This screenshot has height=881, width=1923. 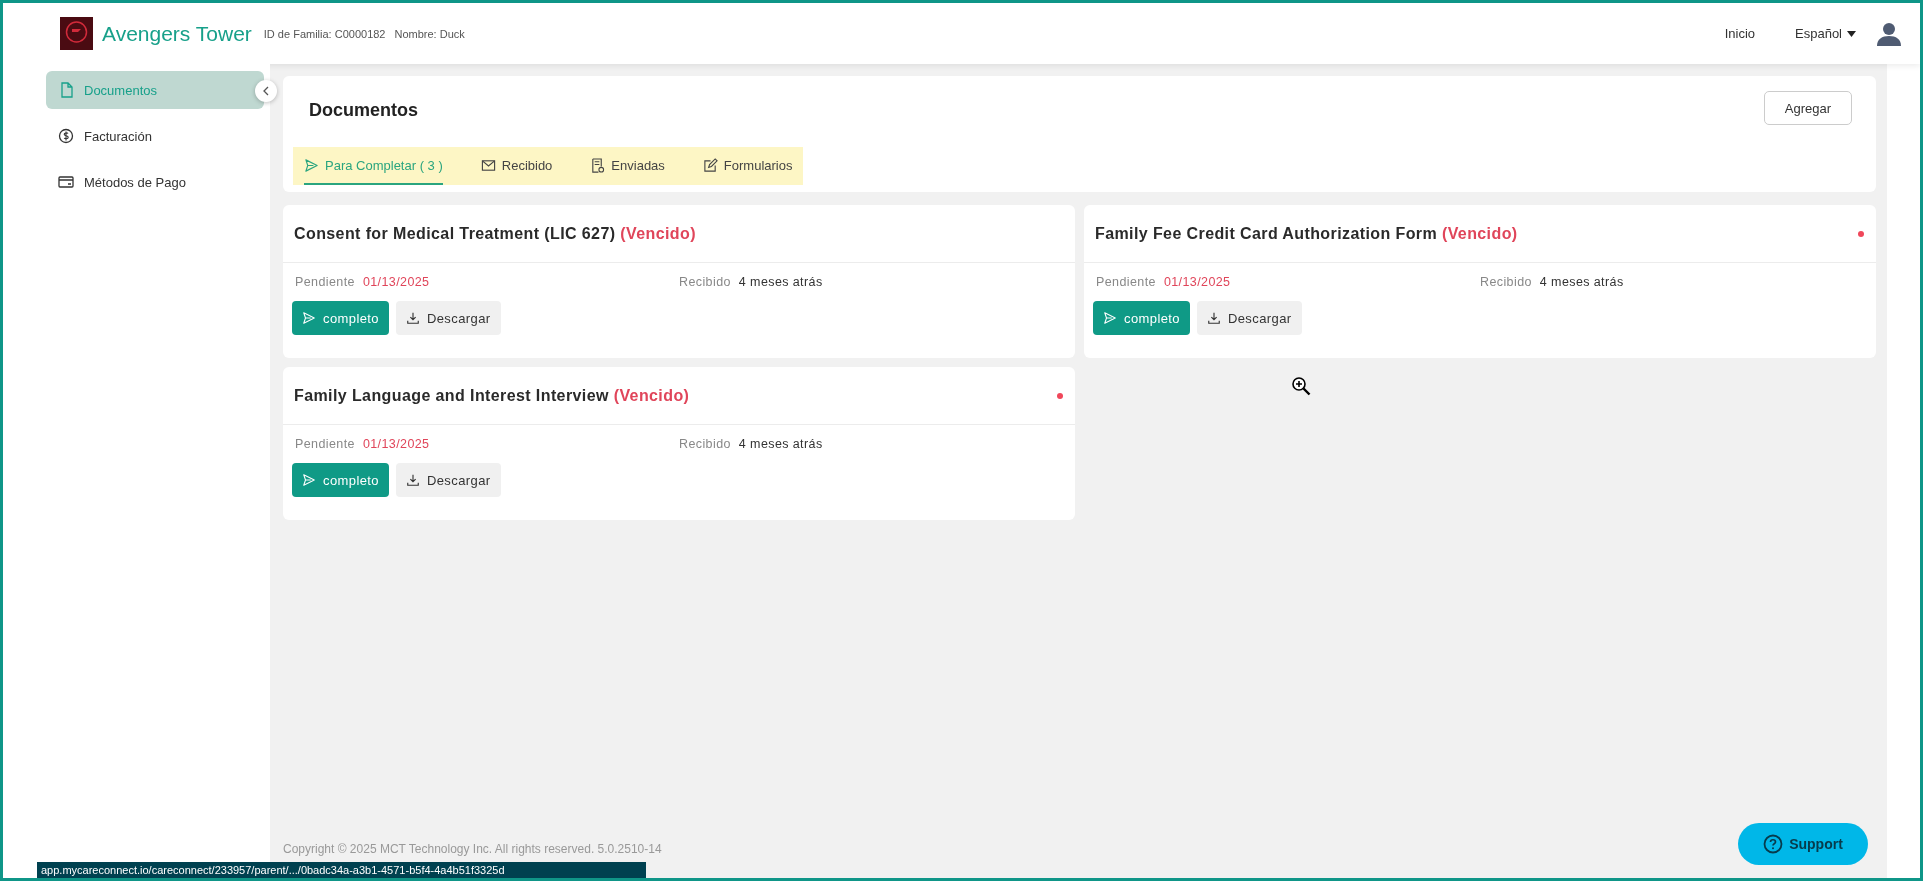 I want to click on help-icon, so click(x=1773, y=844).